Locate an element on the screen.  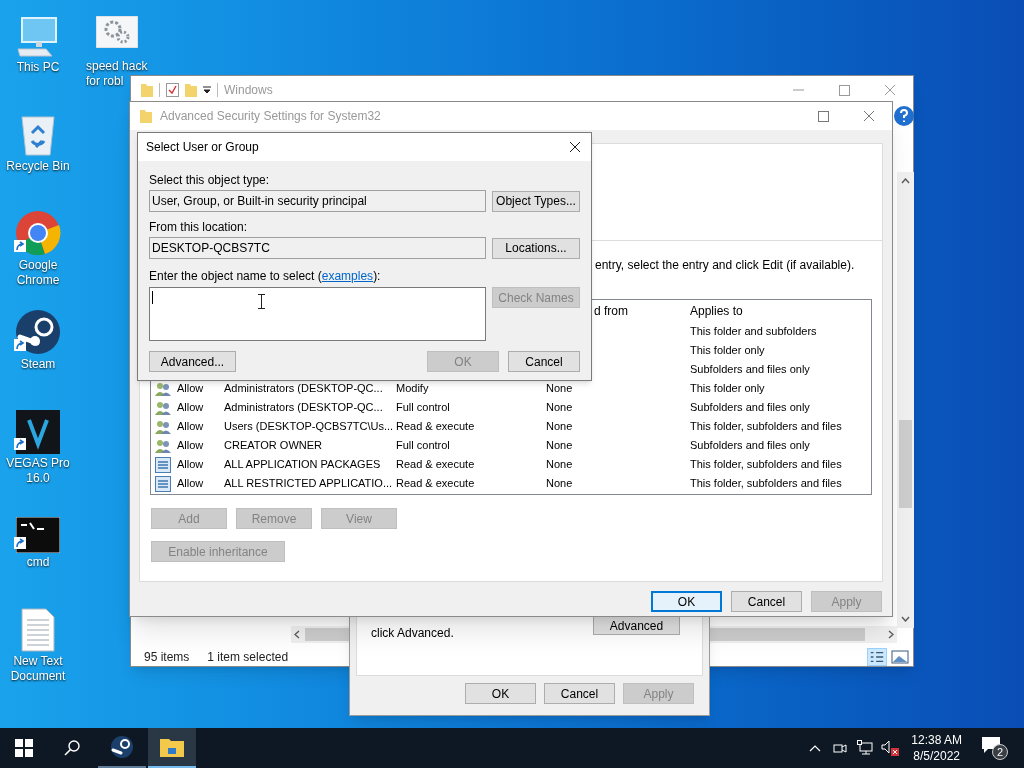
column-header: Applies to is located at coordinates (780, 311).